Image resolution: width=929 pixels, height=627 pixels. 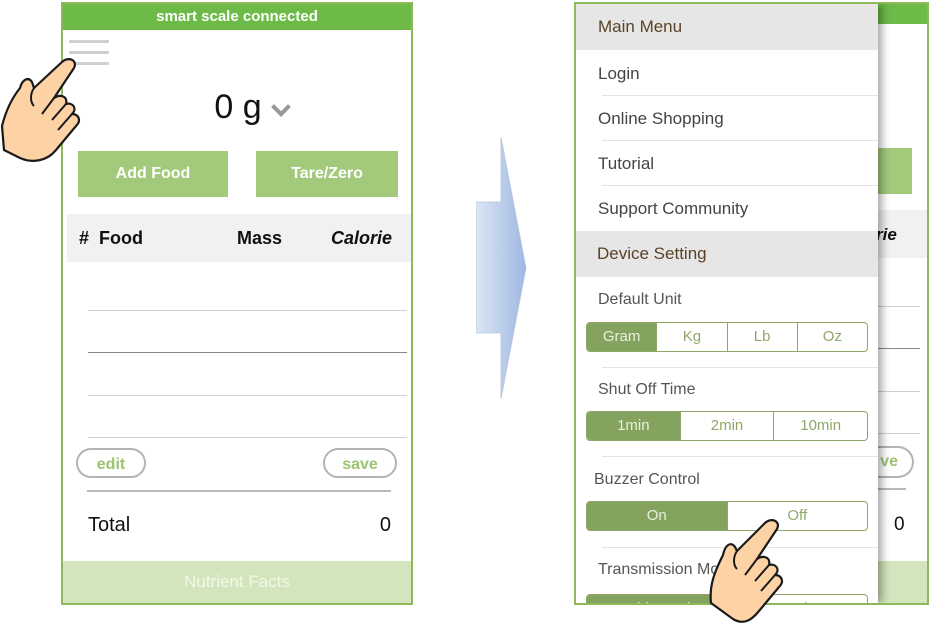 I want to click on tare-zero-button: Tare/Zero, so click(x=327, y=174).